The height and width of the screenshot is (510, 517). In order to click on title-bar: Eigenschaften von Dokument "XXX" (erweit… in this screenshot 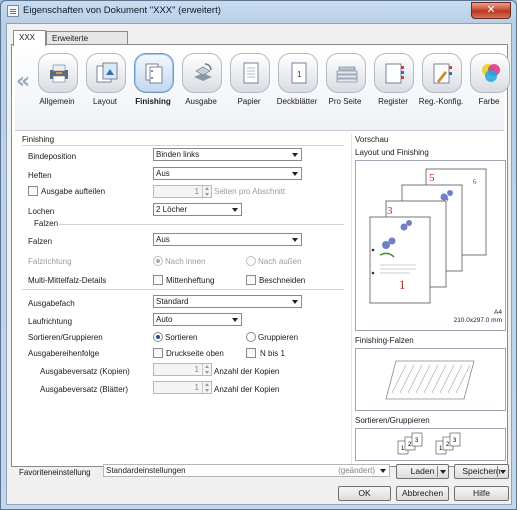, I will do `click(258, 12)`.